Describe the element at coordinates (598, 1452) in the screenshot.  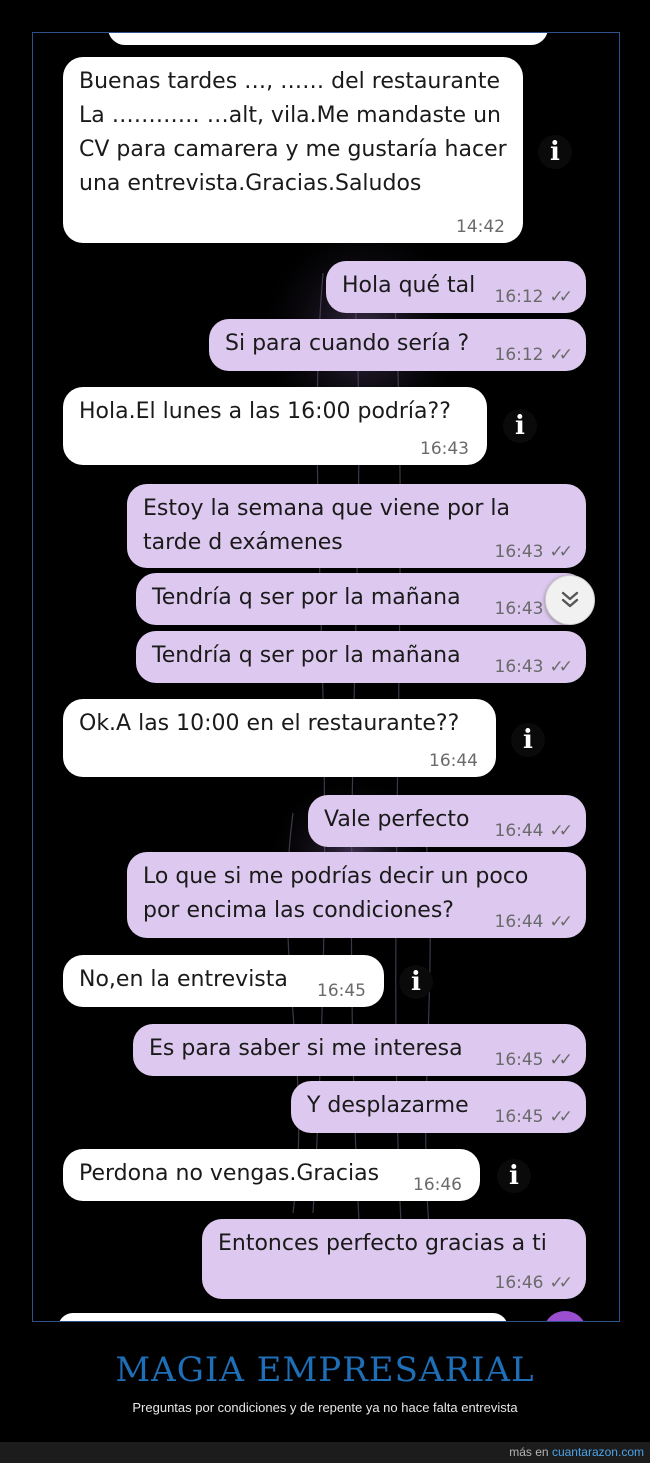
I see `site-link: cuantarazon.com` at that location.